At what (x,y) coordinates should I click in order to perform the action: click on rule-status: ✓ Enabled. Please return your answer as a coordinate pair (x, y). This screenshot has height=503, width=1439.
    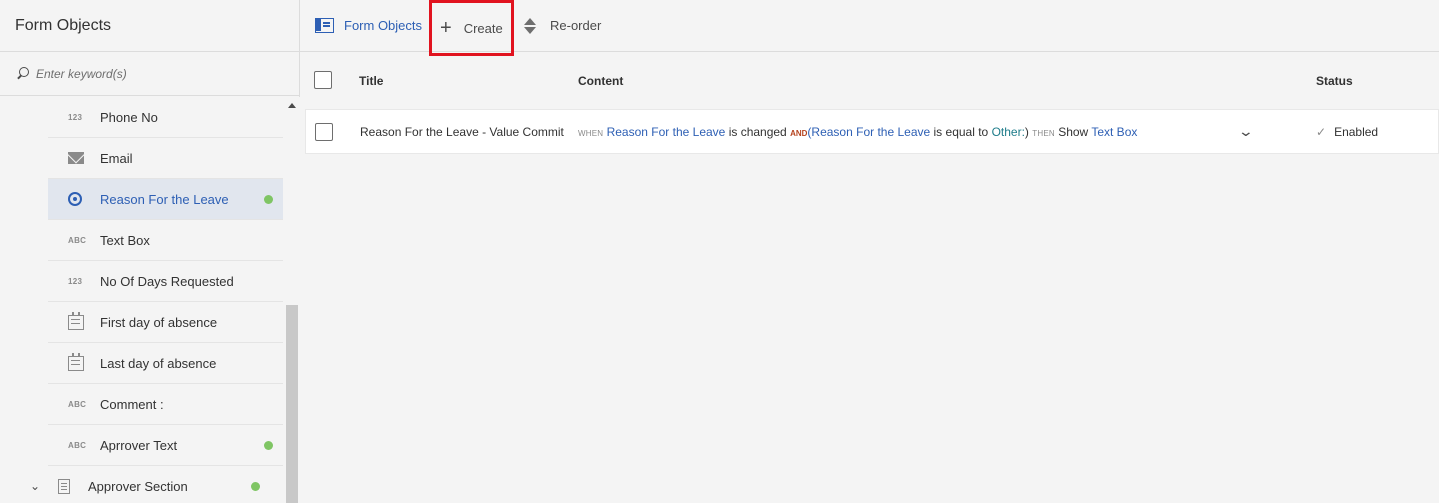
    Looking at the image, I should click on (1347, 132).